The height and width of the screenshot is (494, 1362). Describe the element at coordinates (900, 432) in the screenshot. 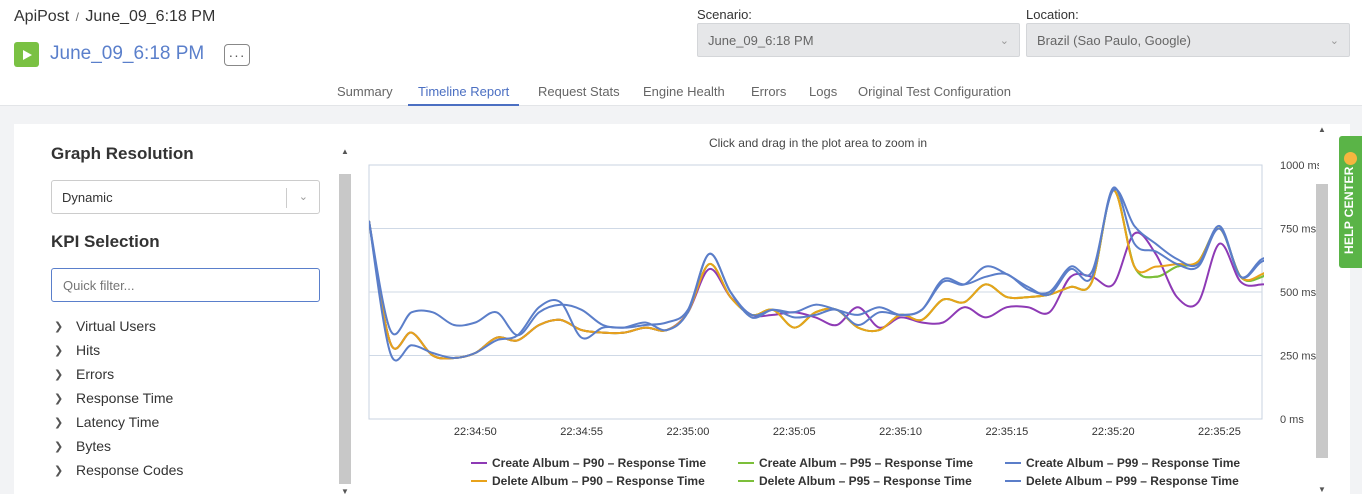

I see `x-tick-label: 22:35:10` at that location.